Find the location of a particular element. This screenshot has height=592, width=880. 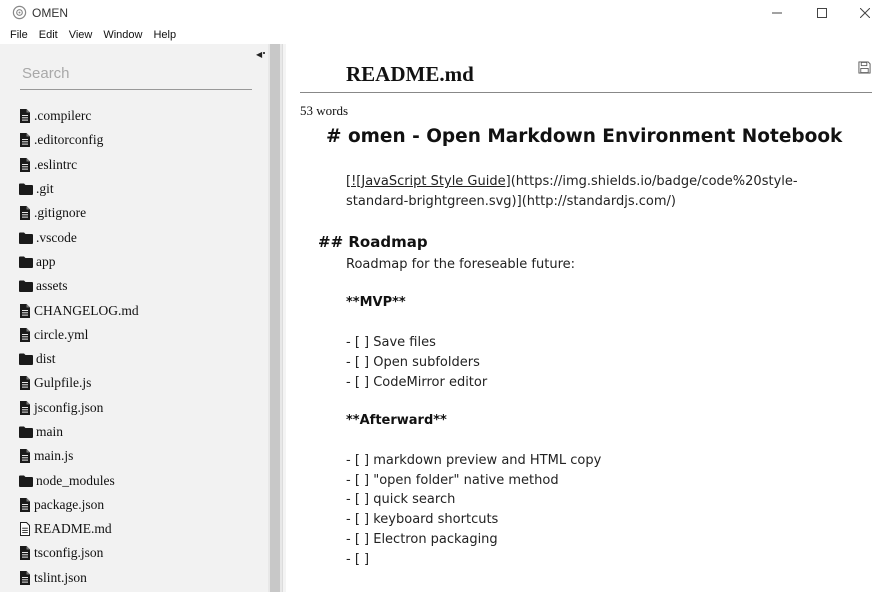

mvp-item: - [ ] Open subfolders is located at coordinates (413, 362).